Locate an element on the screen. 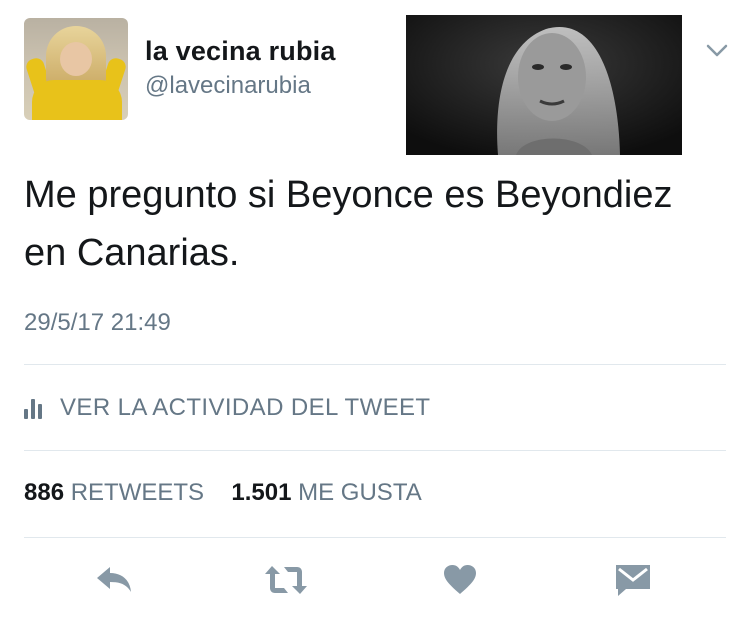 The width and height of the screenshot is (750, 622). reply-button is located at coordinates (114, 580).